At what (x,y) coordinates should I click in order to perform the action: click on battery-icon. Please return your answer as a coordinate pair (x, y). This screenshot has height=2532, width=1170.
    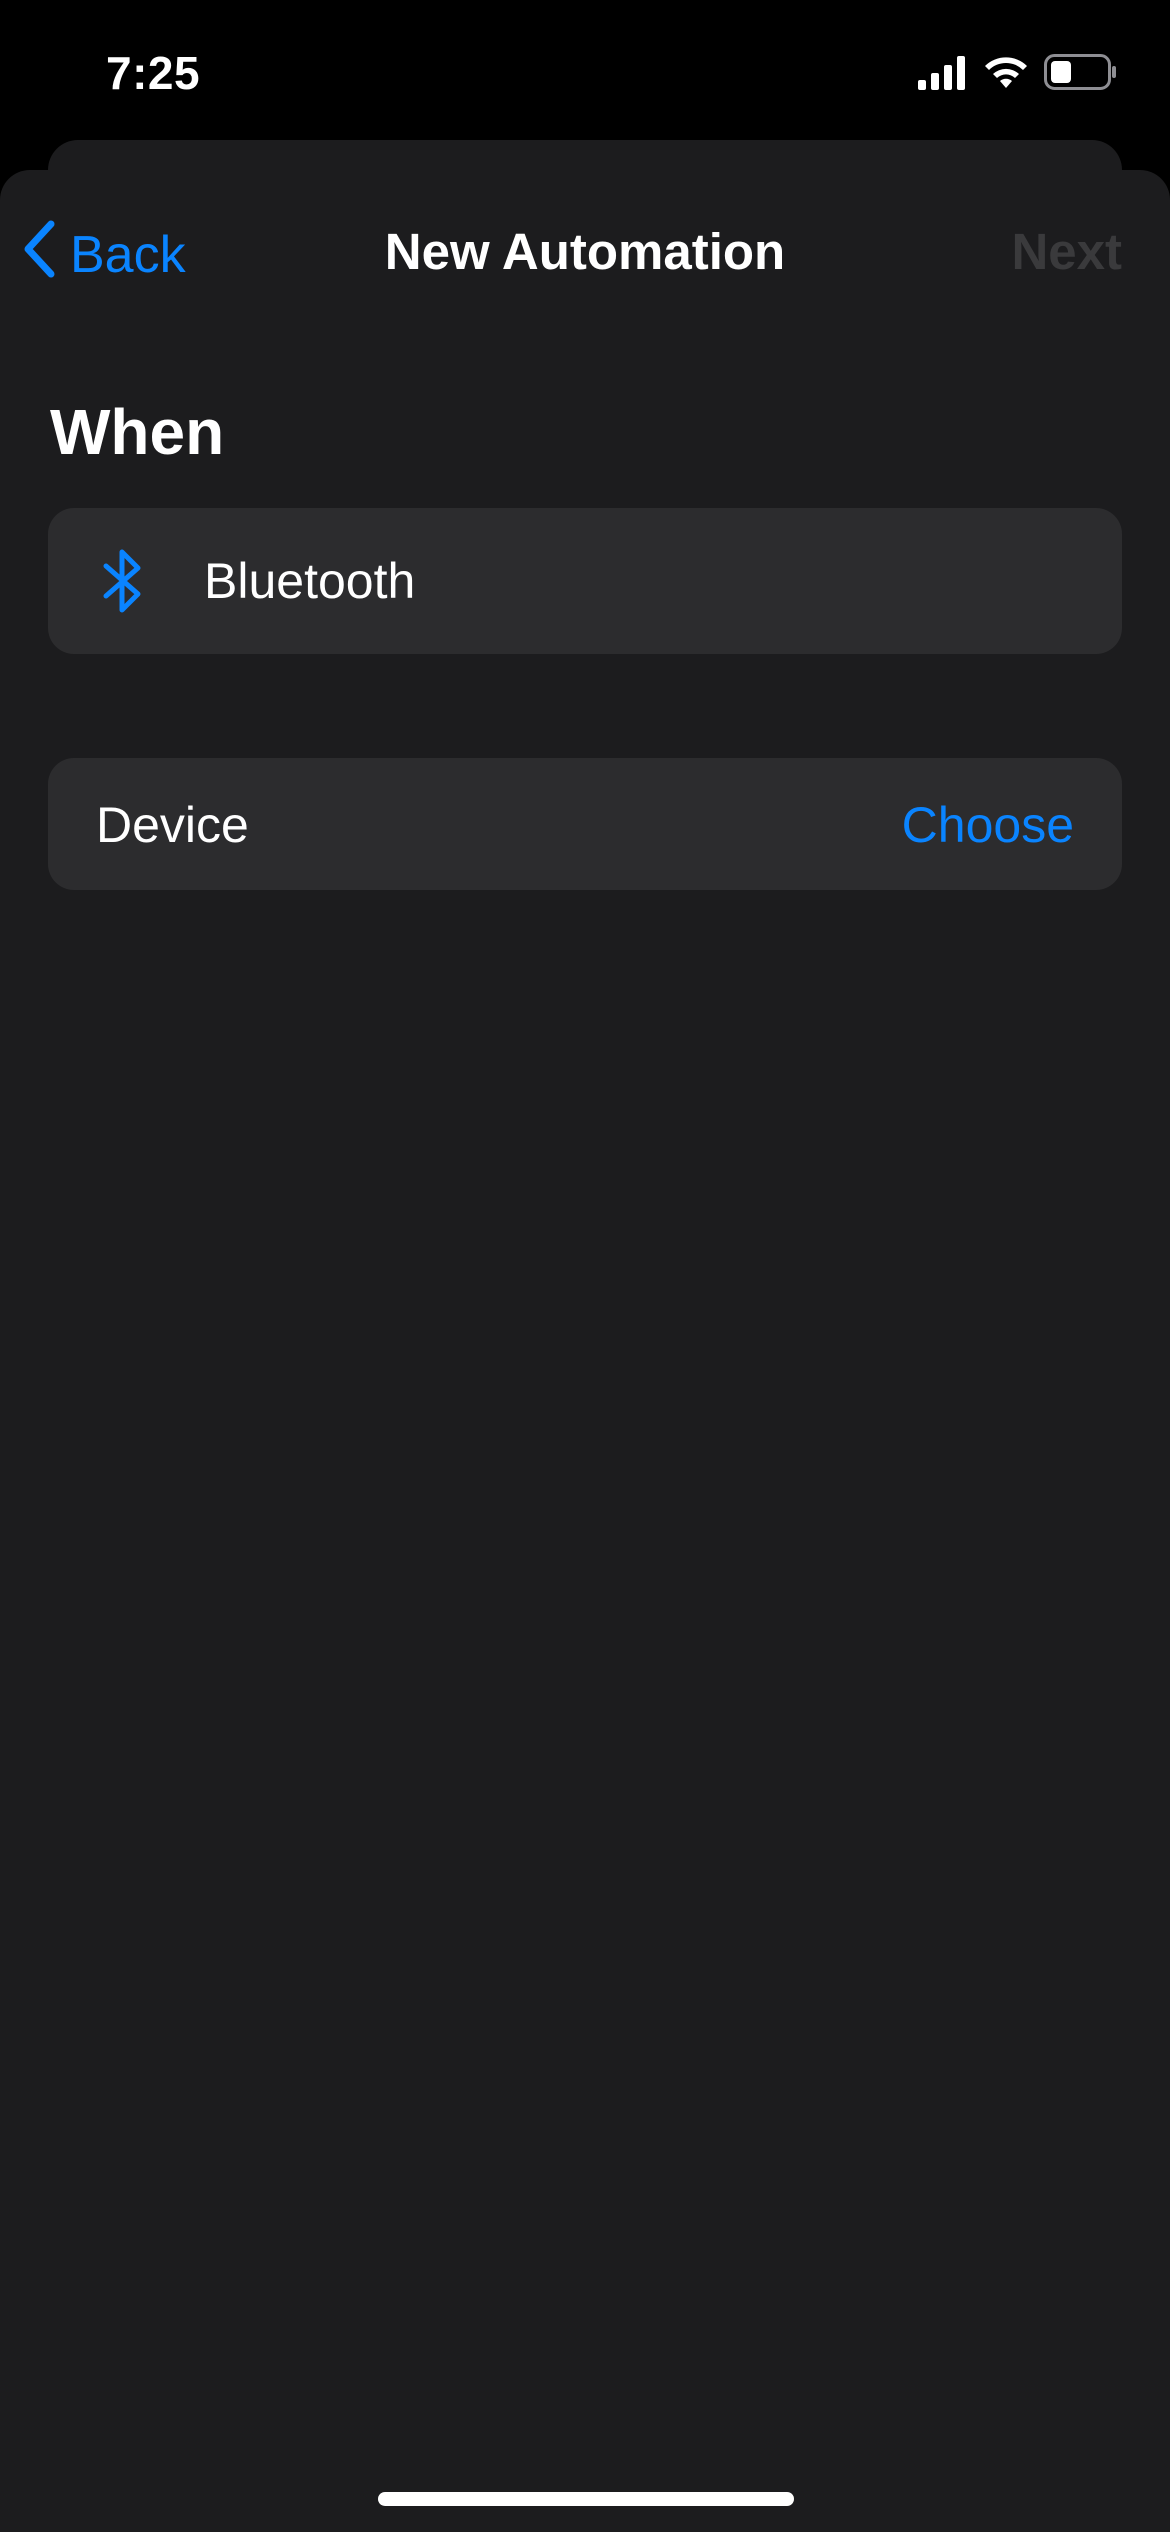
    Looking at the image, I should click on (1081, 74).